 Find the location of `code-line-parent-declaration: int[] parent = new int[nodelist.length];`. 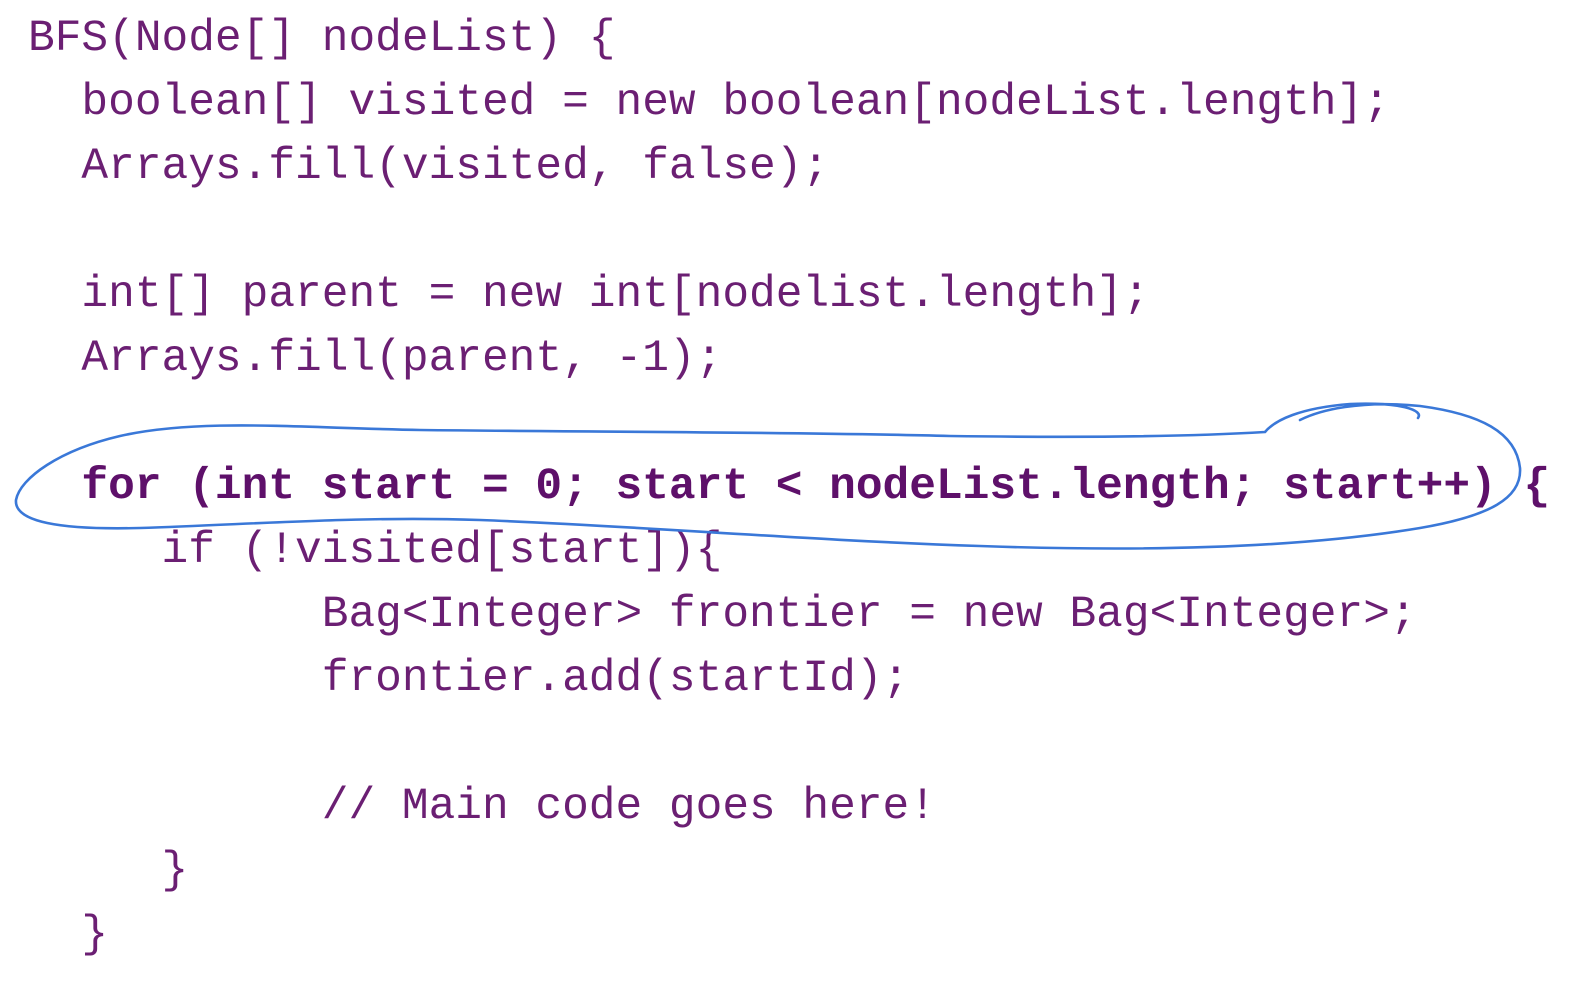

code-line-parent-declaration: int[] parent = new int[nodelist.length]; is located at coordinates (589, 295).